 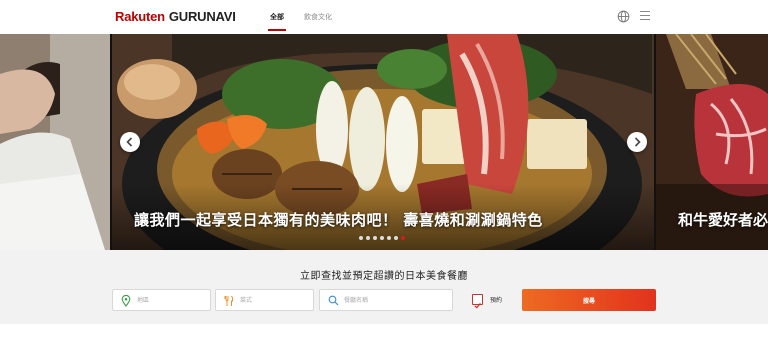 I want to click on cuisine-input, so click(x=273, y=300).